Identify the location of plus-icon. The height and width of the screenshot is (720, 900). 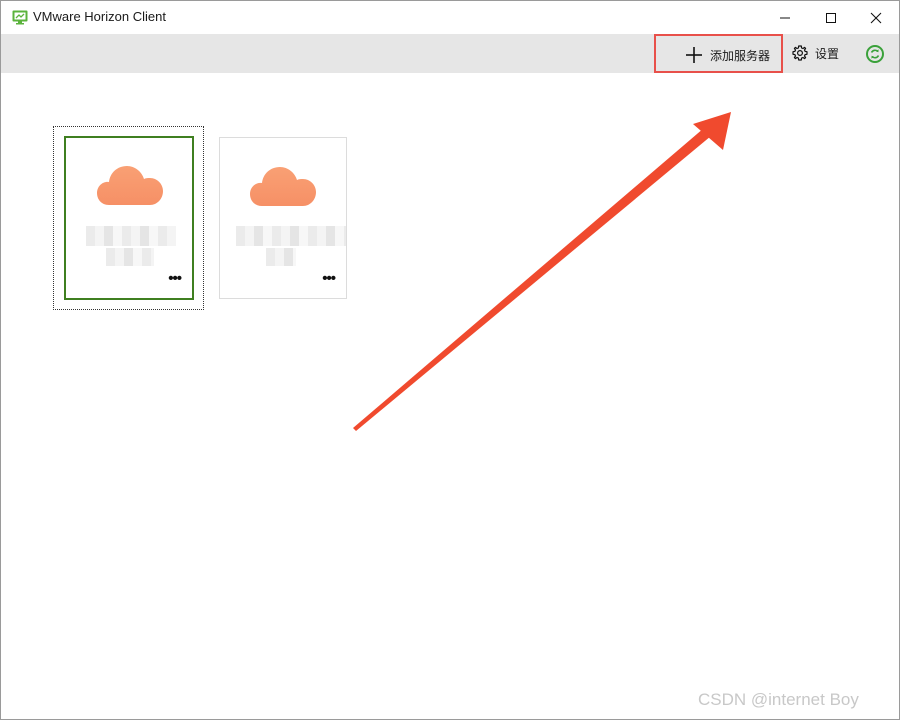
(694, 55).